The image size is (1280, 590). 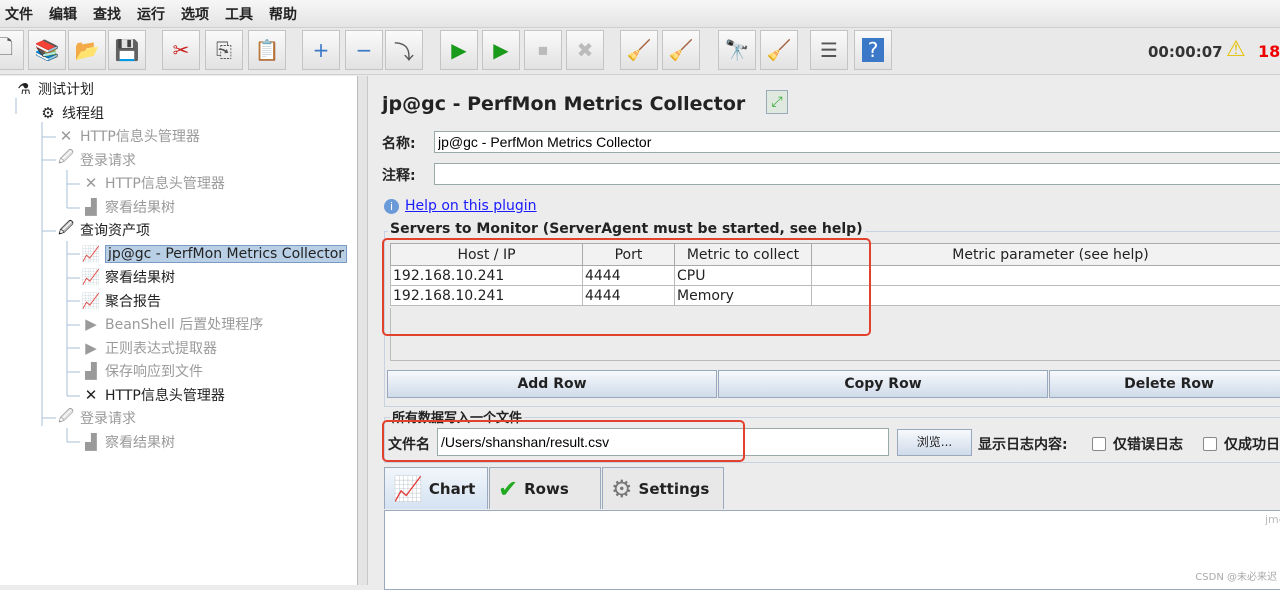 I want to click on start-button: ▶, so click(x=459, y=50).